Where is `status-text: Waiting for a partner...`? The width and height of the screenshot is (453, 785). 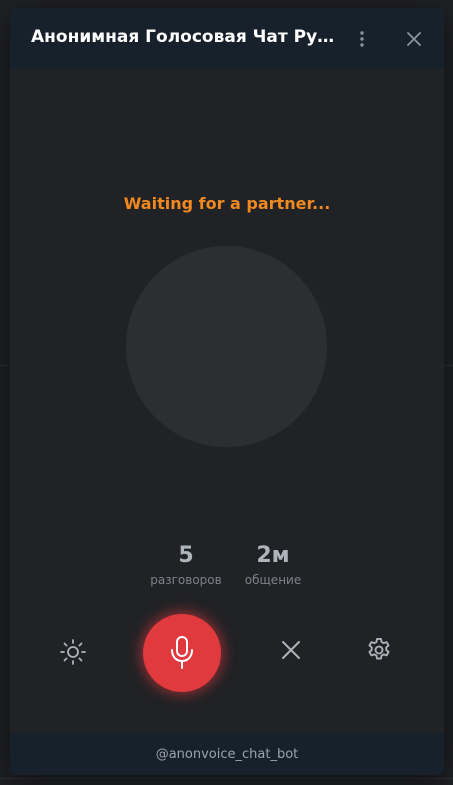
status-text: Waiting for a partner... is located at coordinates (227, 203).